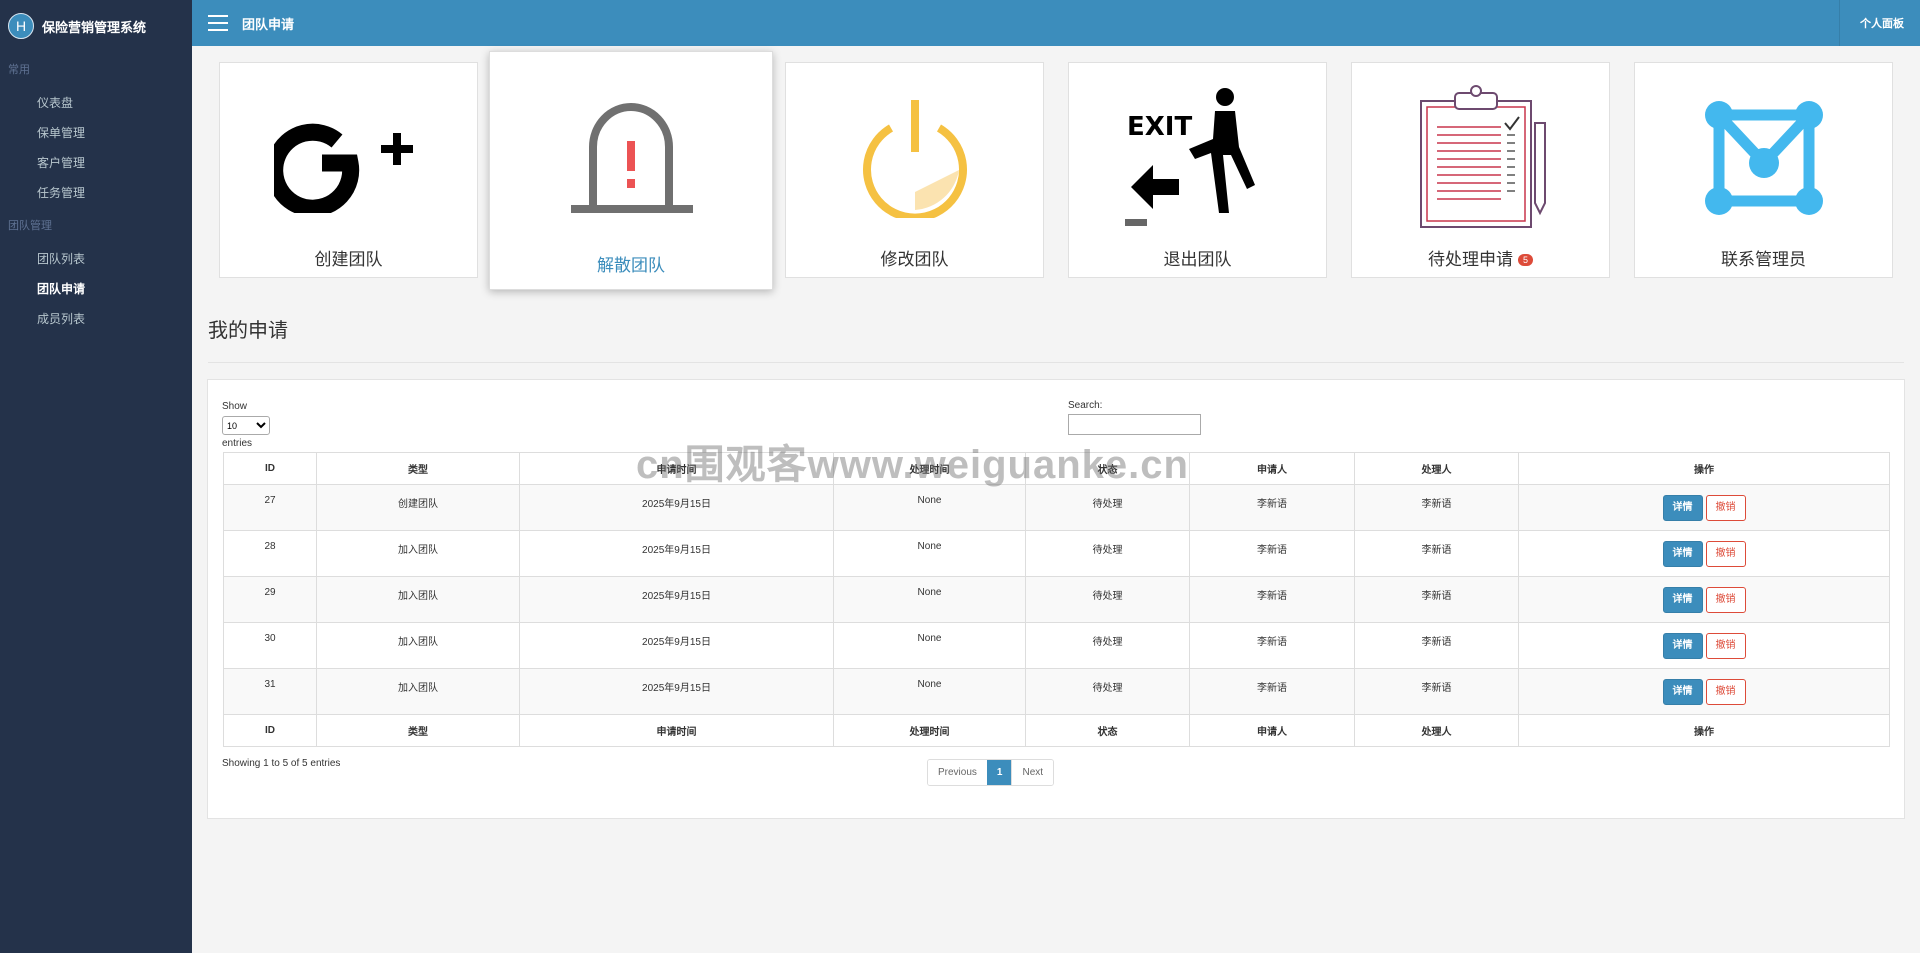 The image size is (1920, 953). What do you see at coordinates (1525, 260) in the screenshot?
I see `pending-count-badge: 5` at bounding box center [1525, 260].